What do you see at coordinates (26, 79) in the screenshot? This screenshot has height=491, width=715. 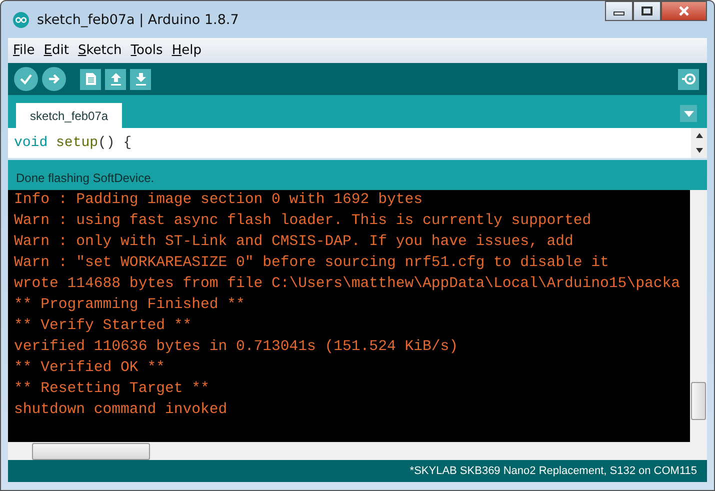 I see `verify-check-icon` at bounding box center [26, 79].